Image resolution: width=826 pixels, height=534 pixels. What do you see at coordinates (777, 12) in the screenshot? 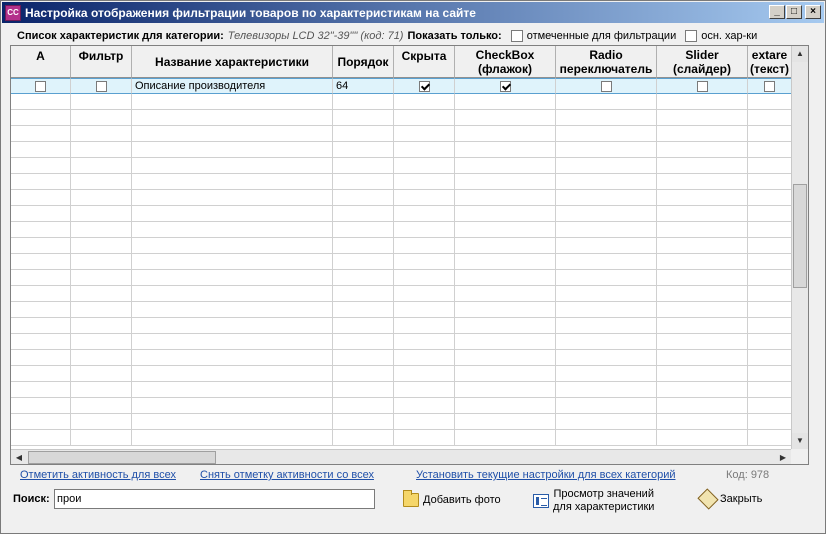
I see `minimize-button: _` at bounding box center [777, 12].